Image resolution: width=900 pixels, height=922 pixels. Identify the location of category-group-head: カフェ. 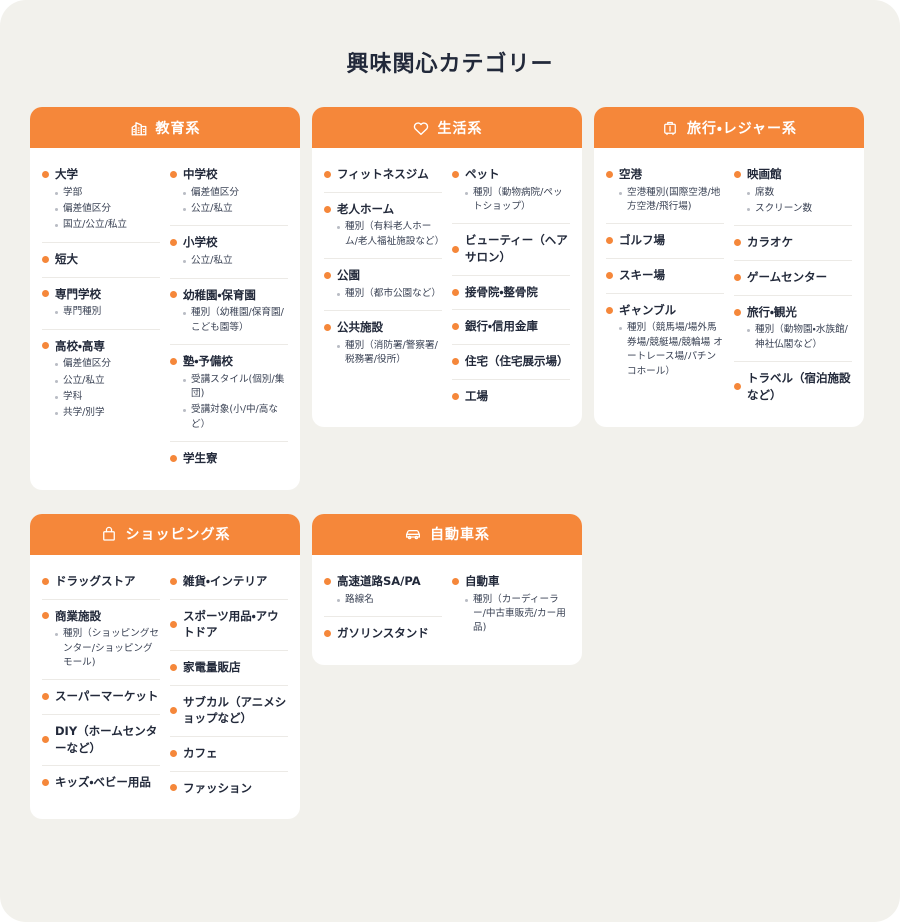
(229, 753).